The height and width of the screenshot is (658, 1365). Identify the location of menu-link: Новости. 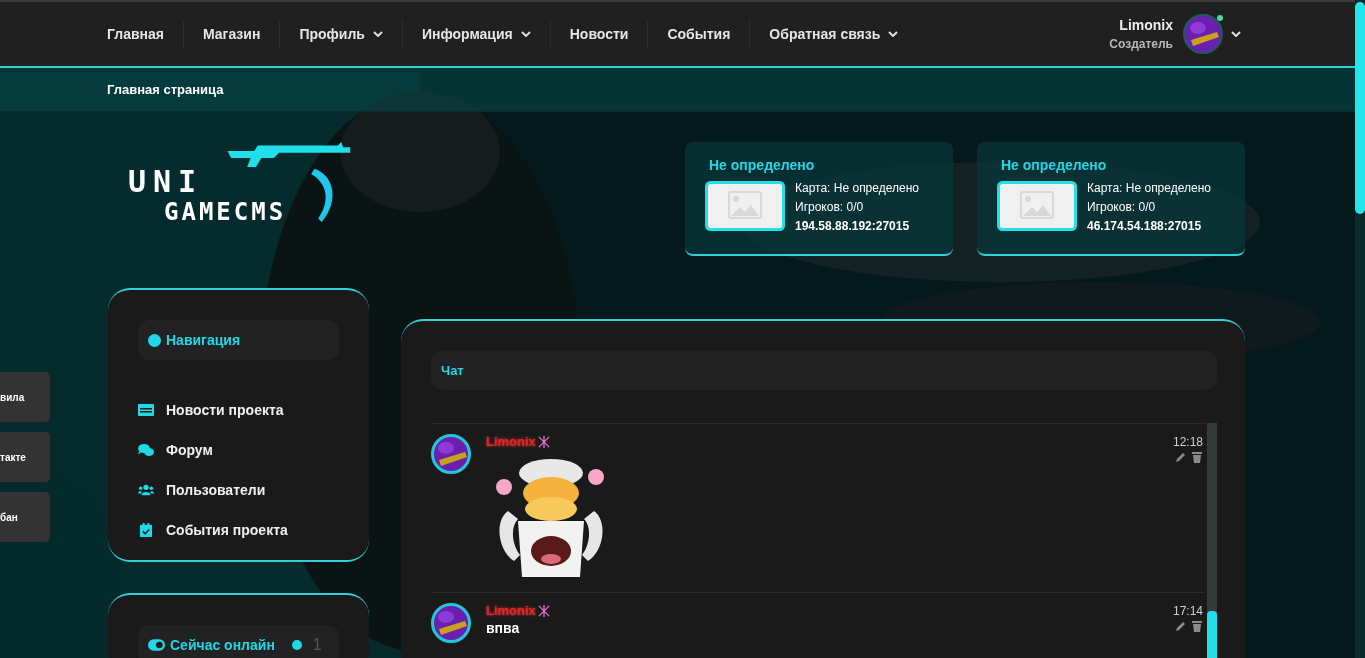
(599, 34).